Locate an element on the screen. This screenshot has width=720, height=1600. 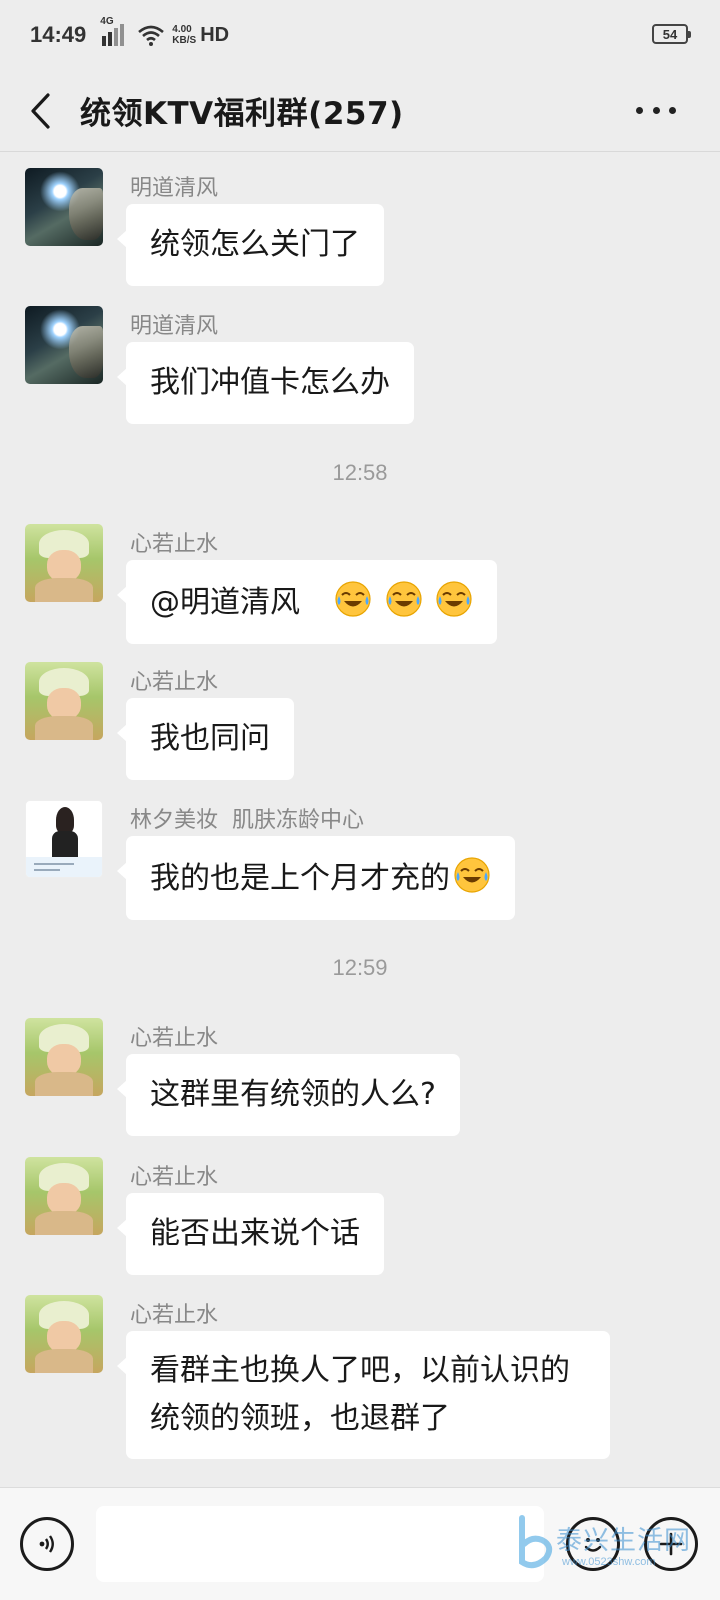
voice-icon is located at coordinates (46, 1544).